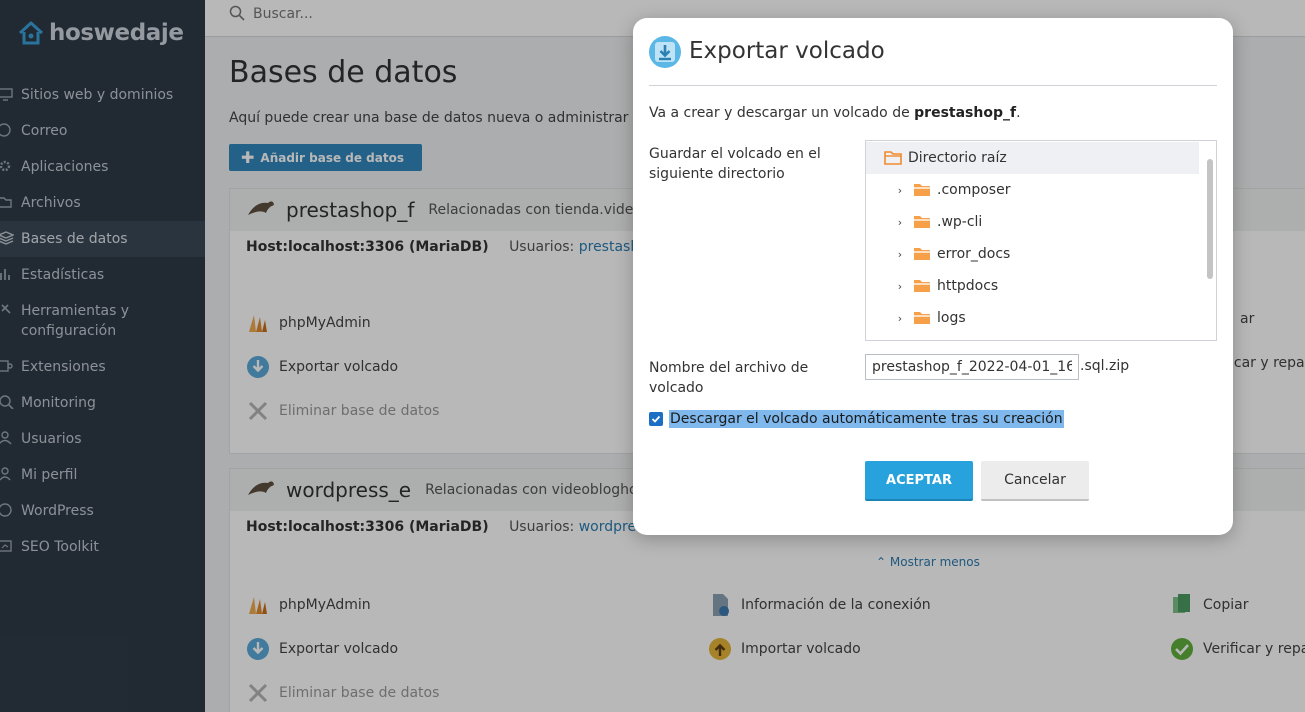 This screenshot has height=712, width=1305. What do you see at coordinates (1018, 113) in the screenshot?
I see `intro-suffix: .` at bounding box center [1018, 113].